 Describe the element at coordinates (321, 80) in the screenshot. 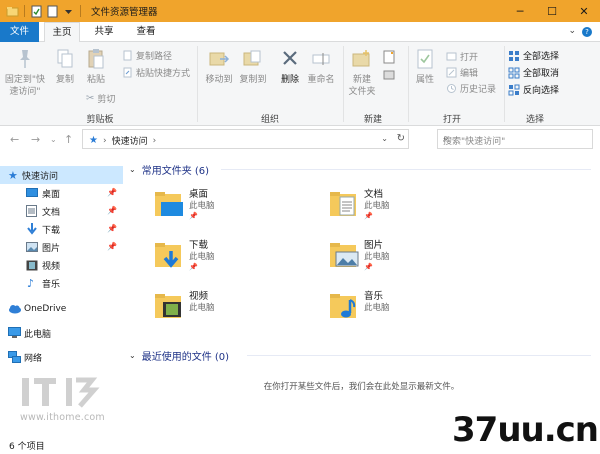

I see `rename-label: 重命名` at that location.